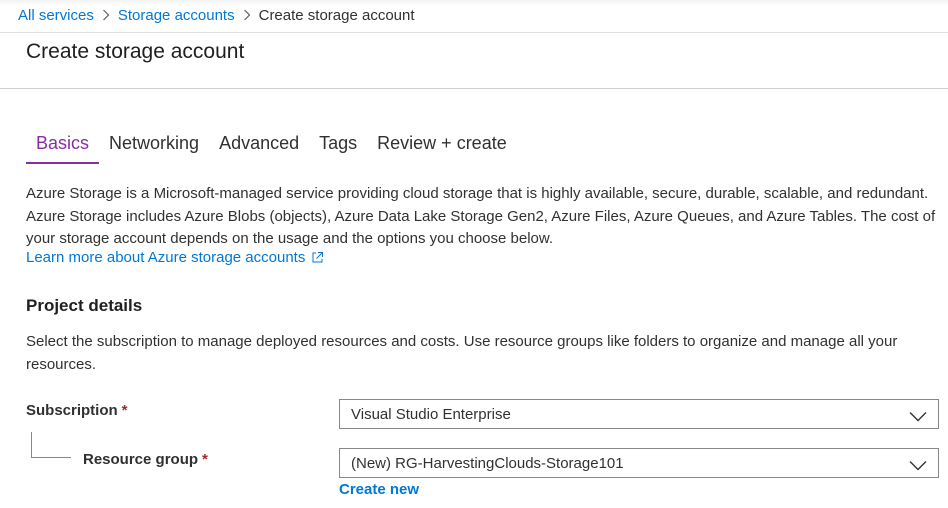  I want to click on resource-group-label-text: Resource group, so click(141, 459).